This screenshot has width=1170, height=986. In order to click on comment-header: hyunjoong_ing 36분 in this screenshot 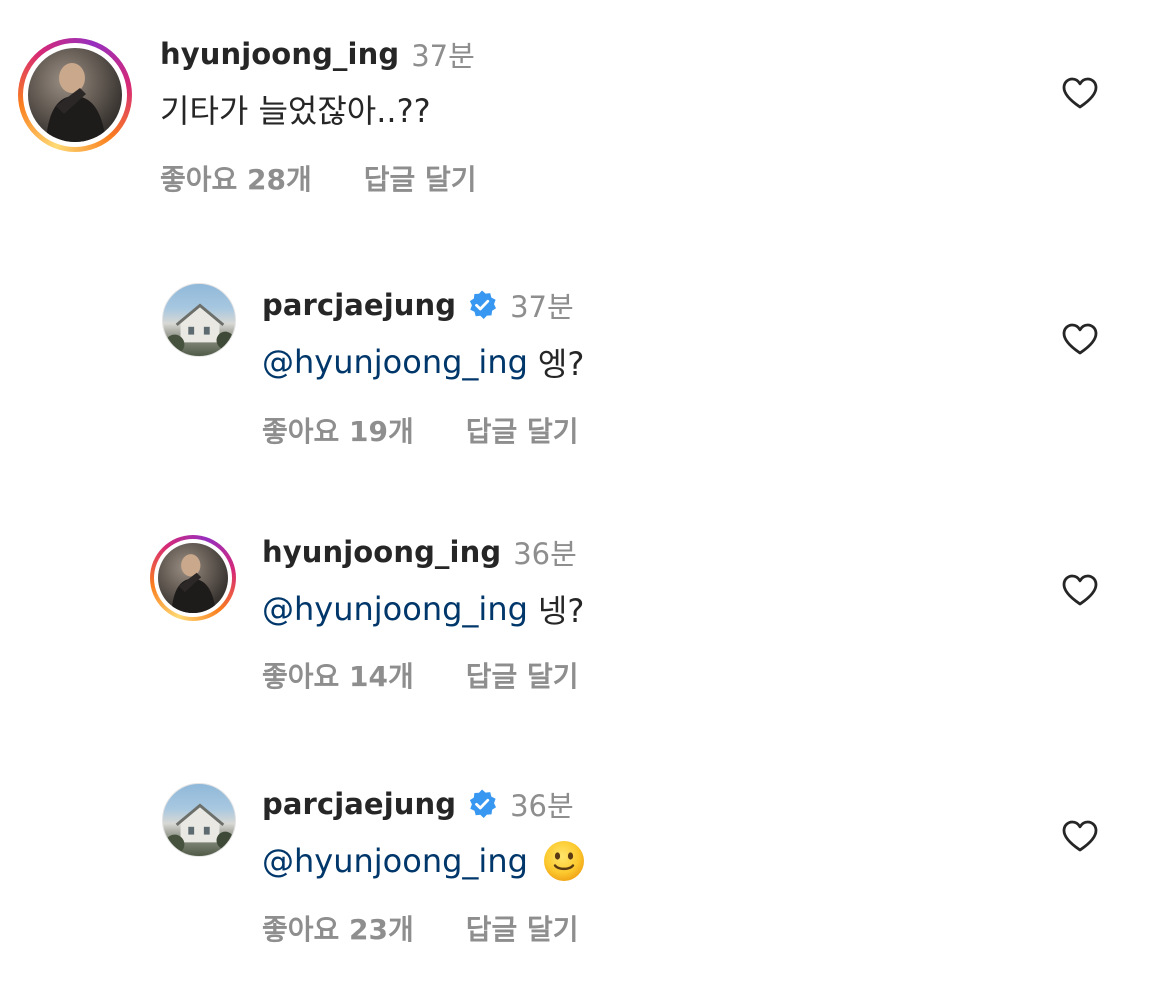, I will do `click(419, 552)`.